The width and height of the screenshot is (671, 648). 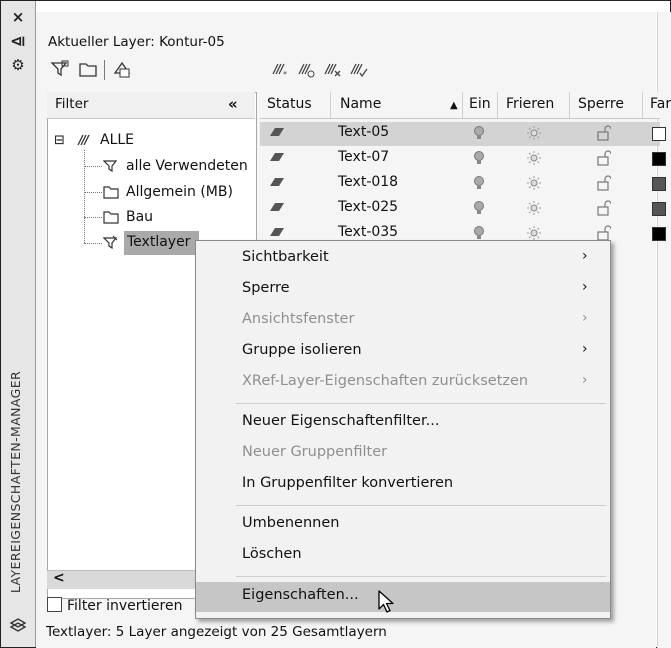 What do you see at coordinates (660, 104) in the screenshot?
I see `column-farbe: Far` at bounding box center [660, 104].